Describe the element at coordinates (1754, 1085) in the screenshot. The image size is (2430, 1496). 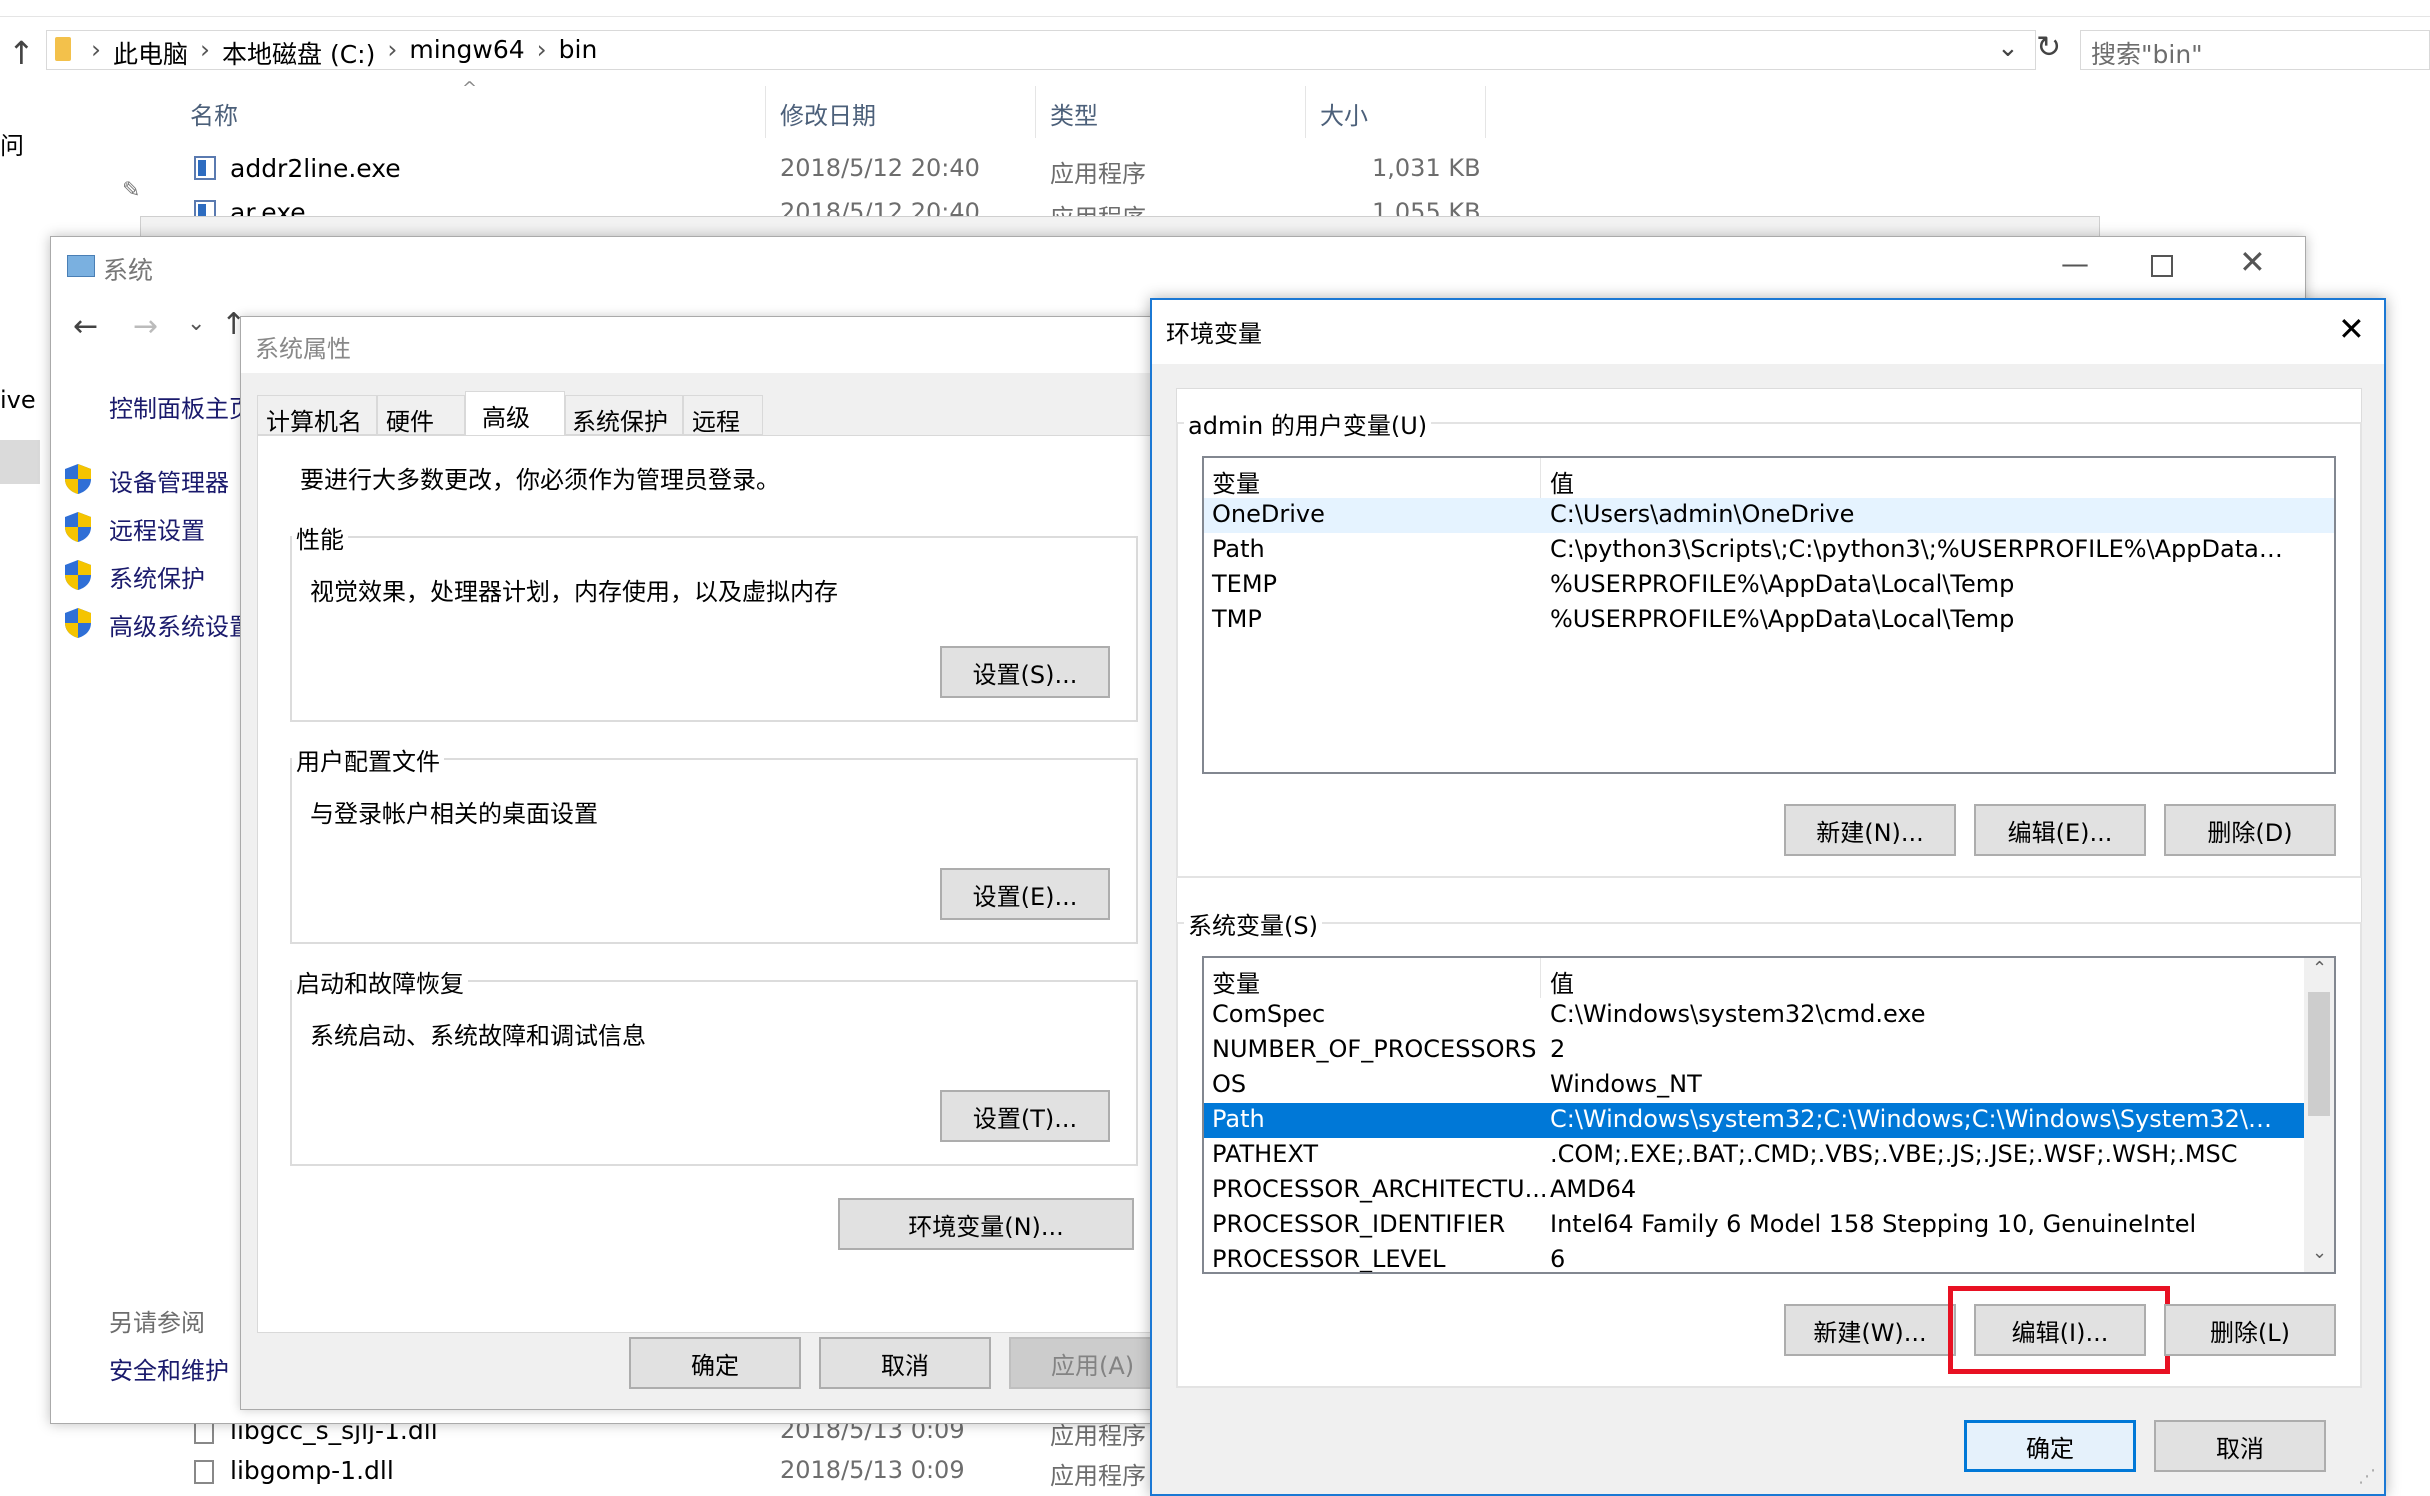
I see `table-row: OS Windows_NT` at that location.